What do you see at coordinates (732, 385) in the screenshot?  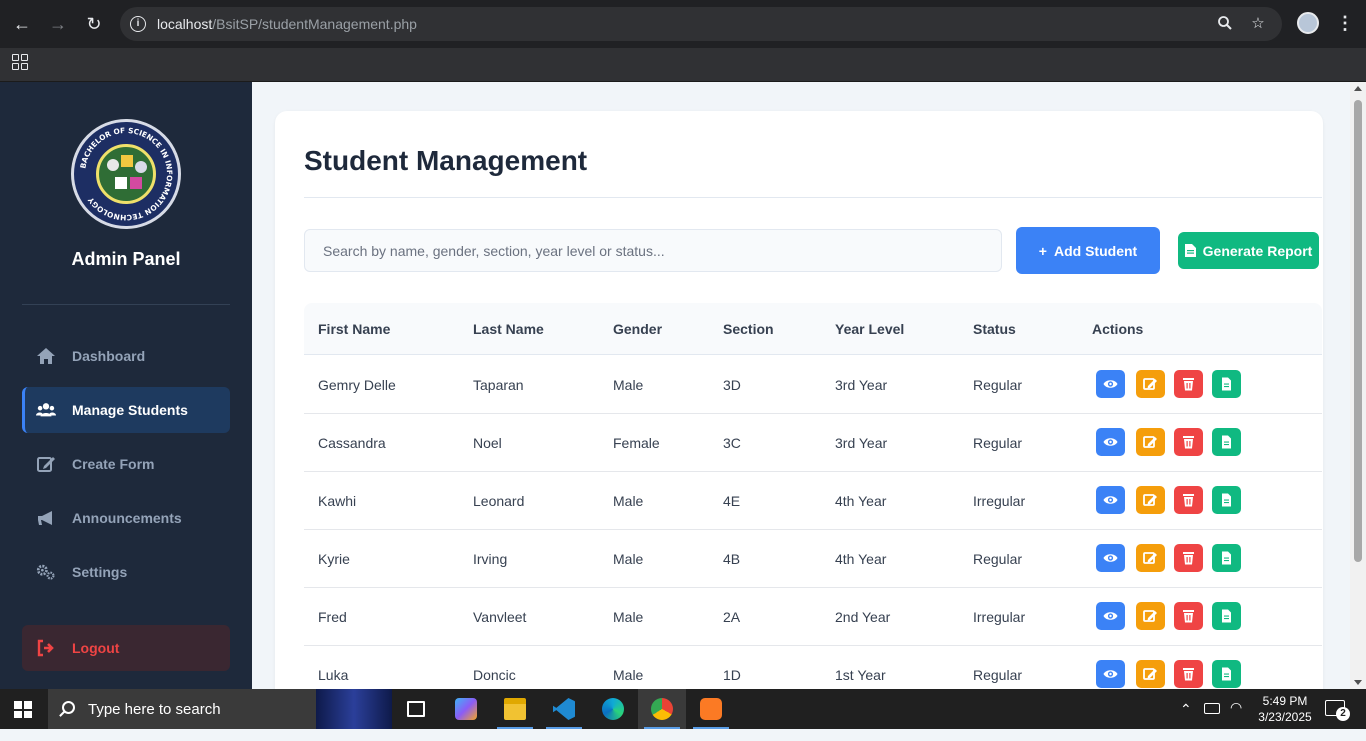 I see `cell-section: 3D` at bounding box center [732, 385].